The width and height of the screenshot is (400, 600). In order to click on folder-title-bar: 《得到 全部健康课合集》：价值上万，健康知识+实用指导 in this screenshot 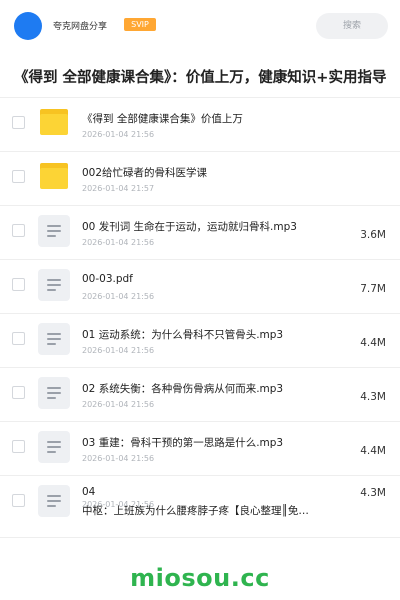, I will do `click(200, 75)`.